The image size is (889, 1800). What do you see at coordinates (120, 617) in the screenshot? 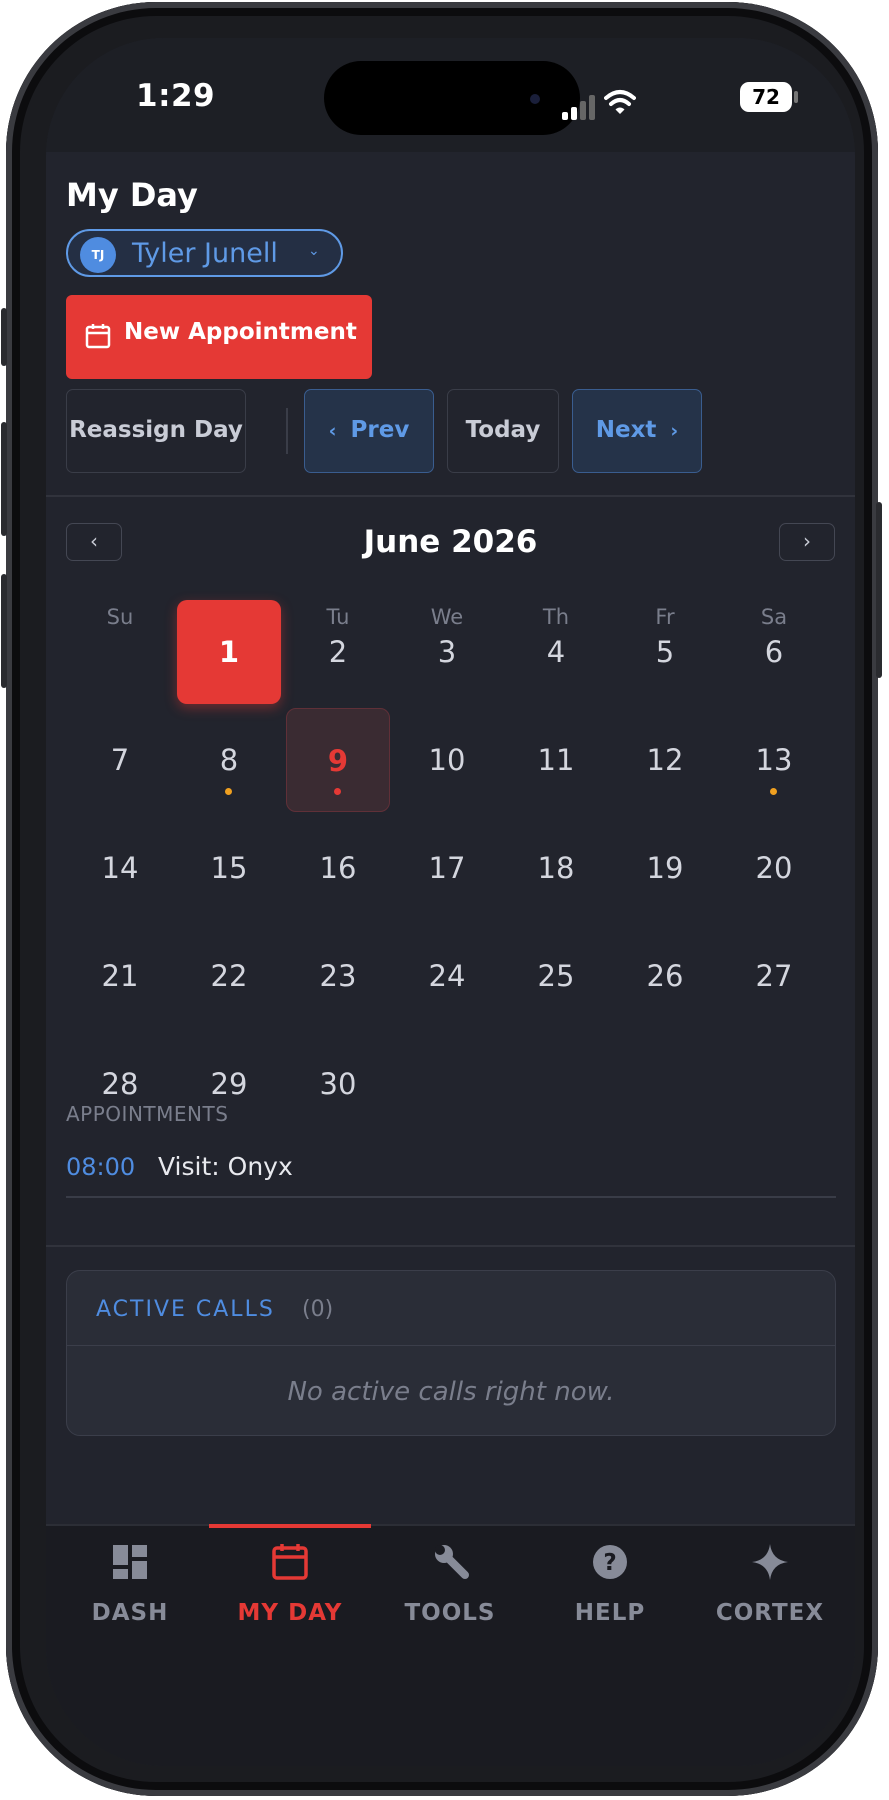
I see `weekday-label: Su` at bounding box center [120, 617].